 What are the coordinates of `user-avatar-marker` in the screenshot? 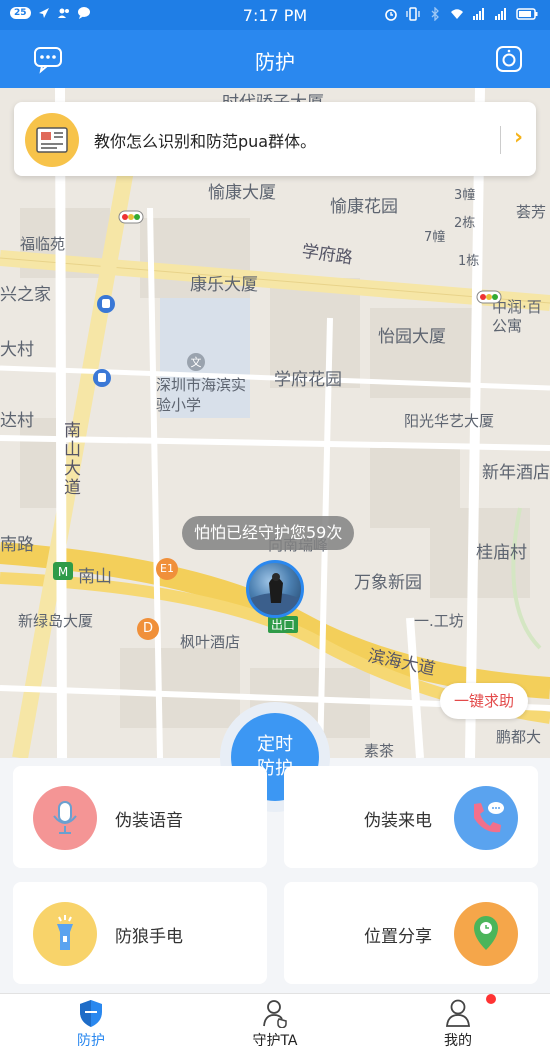 It's located at (275, 589).